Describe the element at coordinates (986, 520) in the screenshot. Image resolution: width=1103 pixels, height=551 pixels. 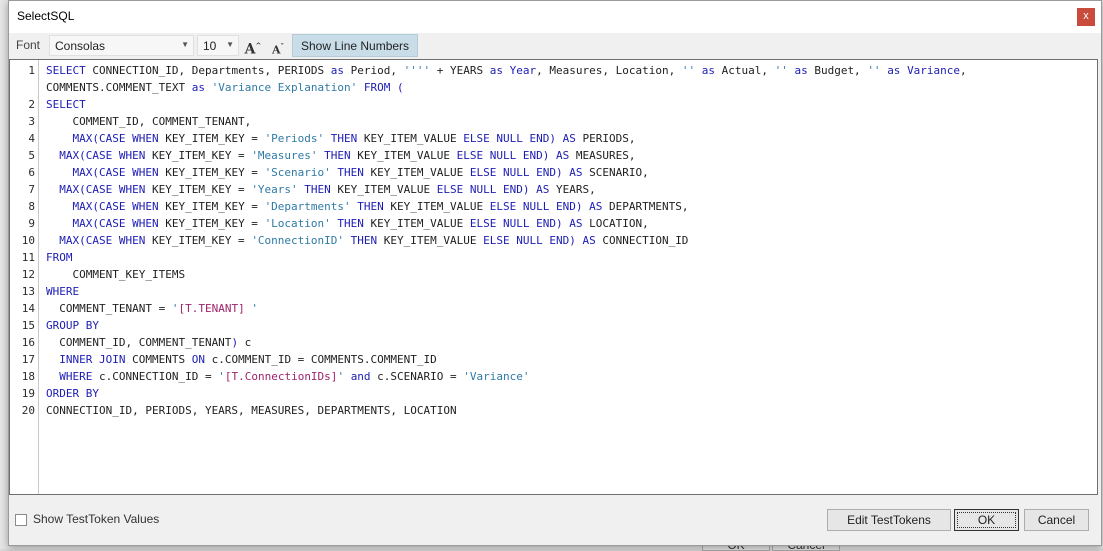
I see `ok-button: OK` at that location.